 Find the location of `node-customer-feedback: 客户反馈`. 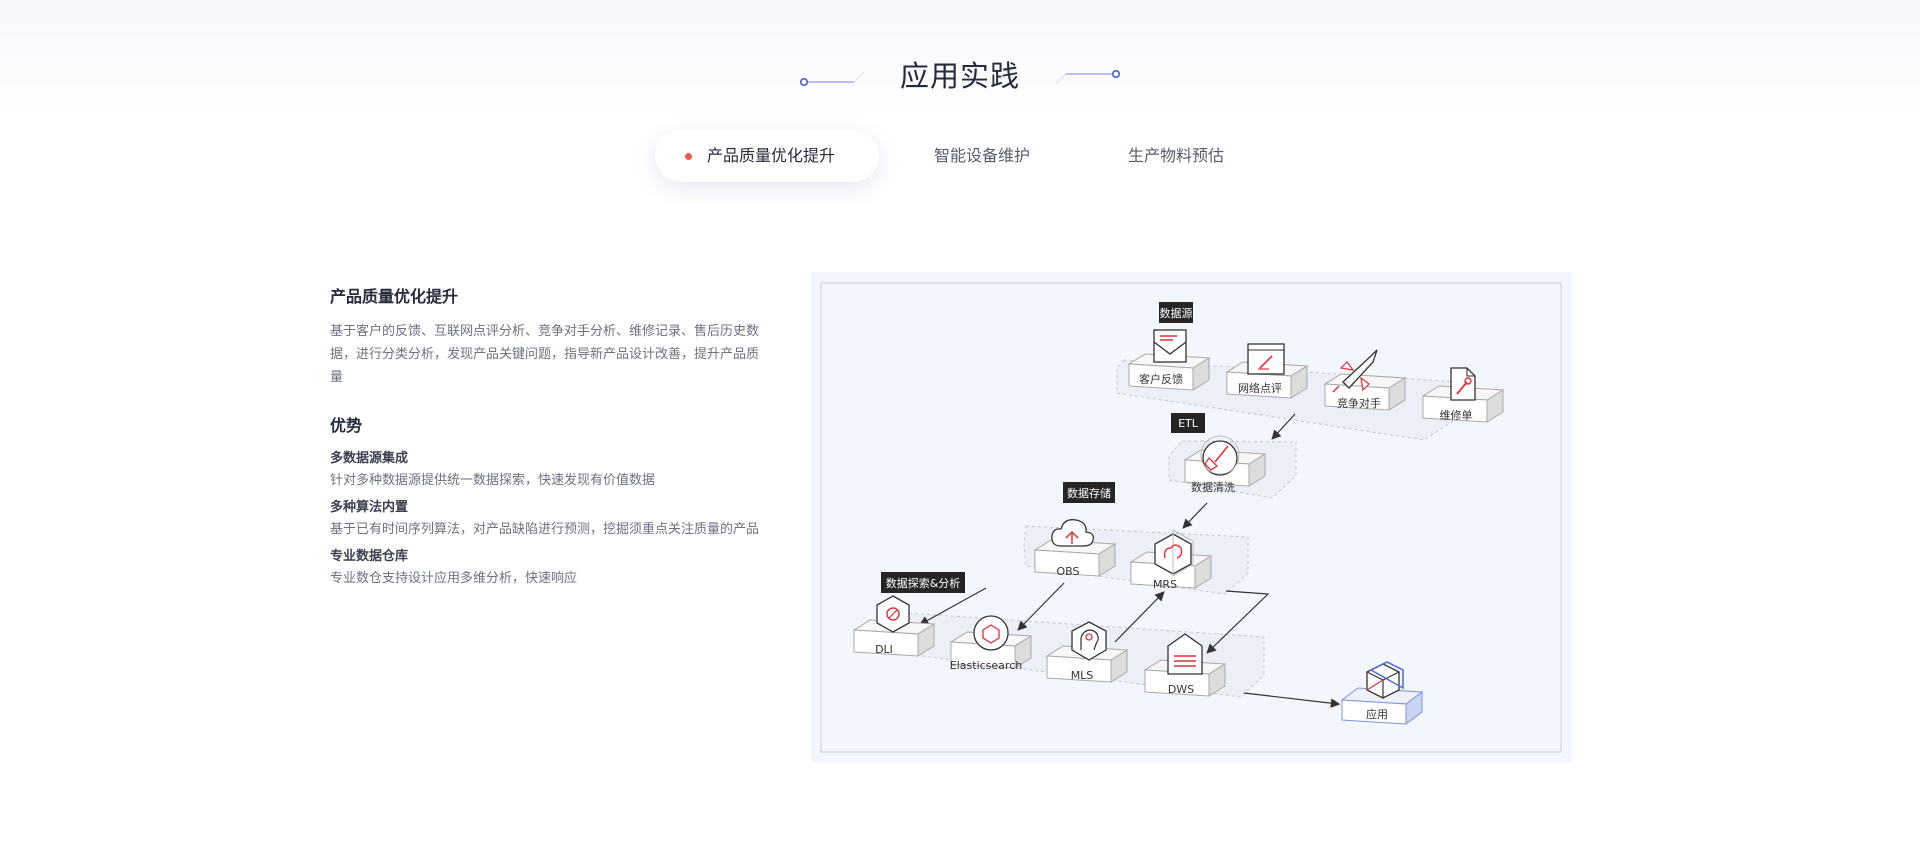

node-customer-feedback: 客户反馈 is located at coordinates (1169, 360).